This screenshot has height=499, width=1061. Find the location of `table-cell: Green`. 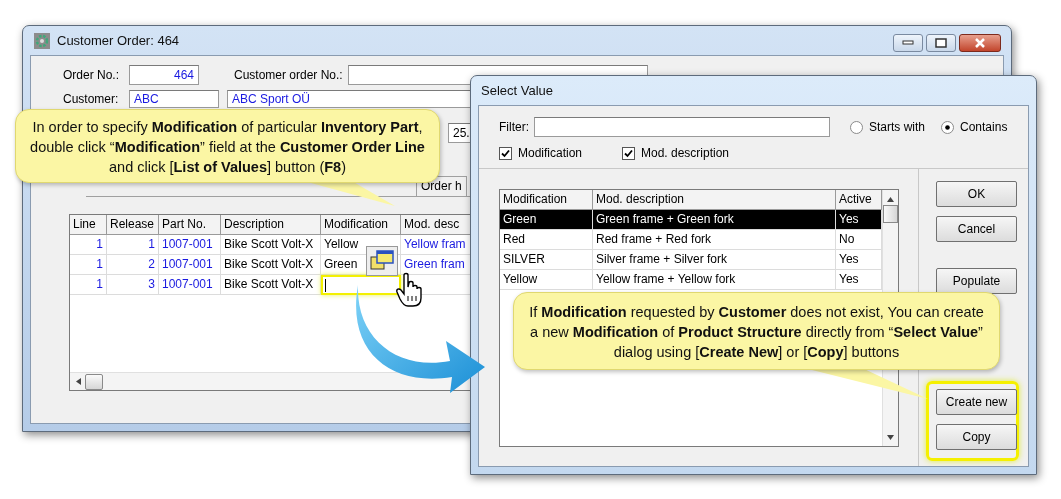

table-cell: Green is located at coordinates (546, 220).